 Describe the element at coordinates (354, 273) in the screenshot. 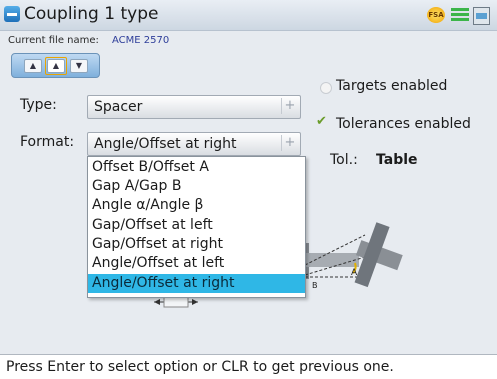

I see `angle-label: A` at that location.